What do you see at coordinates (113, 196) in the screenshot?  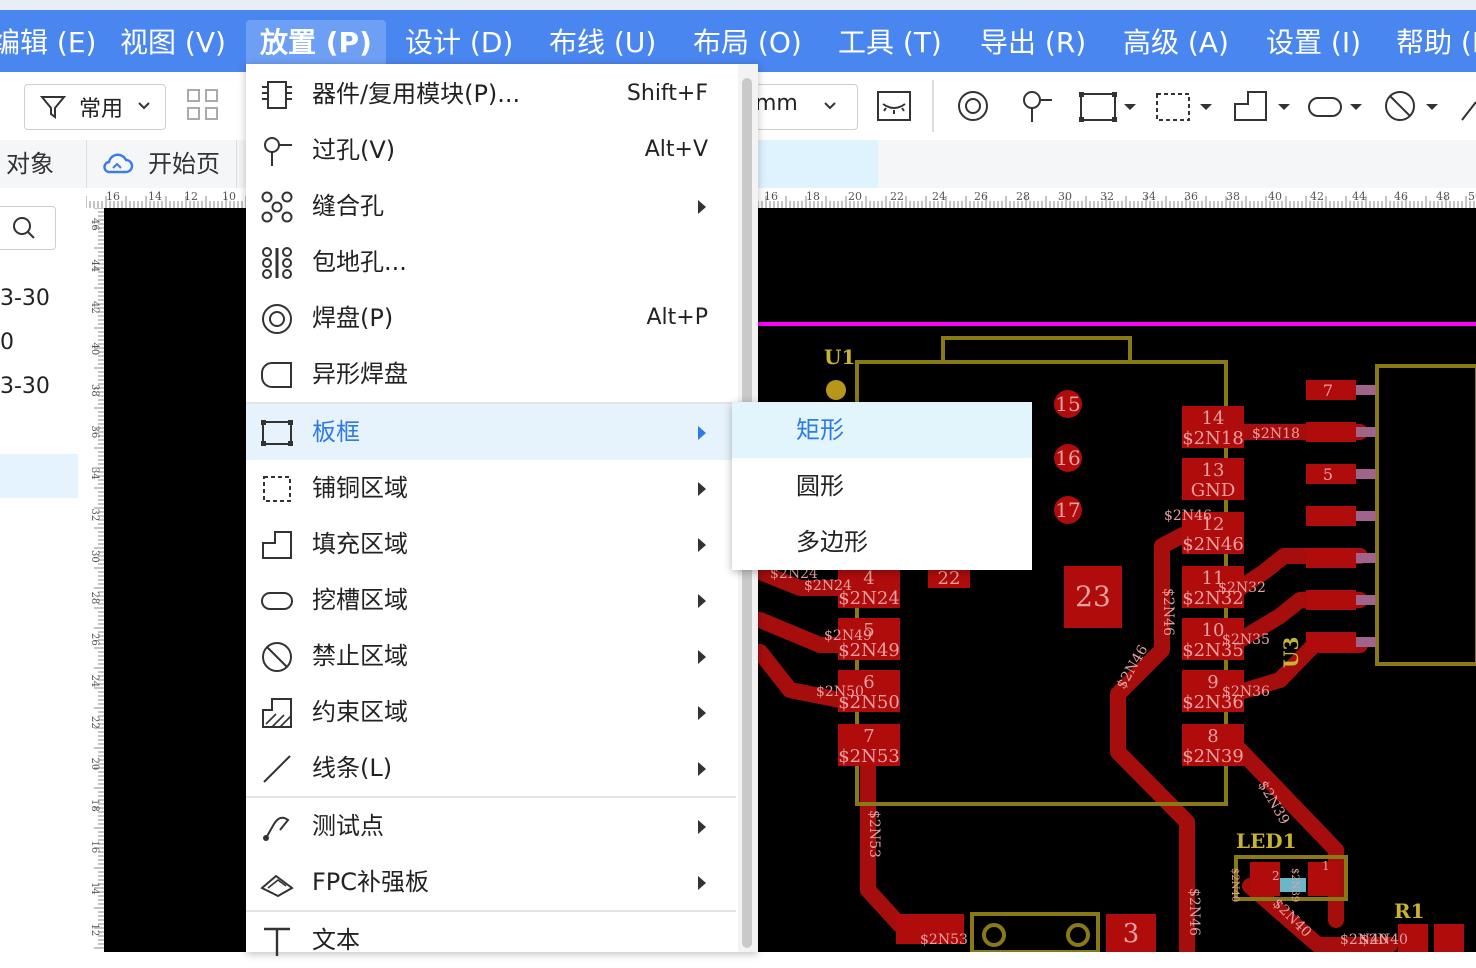 I see `ruler-label: 16` at bounding box center [113, 196].